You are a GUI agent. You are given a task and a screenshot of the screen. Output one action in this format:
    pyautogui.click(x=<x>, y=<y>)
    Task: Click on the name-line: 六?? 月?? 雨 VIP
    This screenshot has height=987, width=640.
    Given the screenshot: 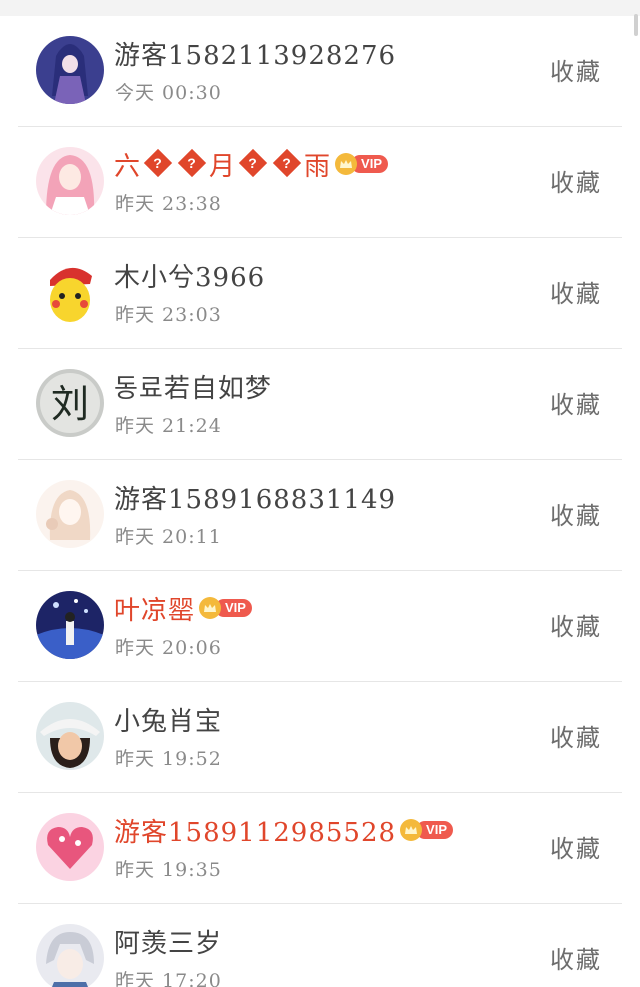 What is the action you would take?
    pyautogui.click(x=251, y=164)
    